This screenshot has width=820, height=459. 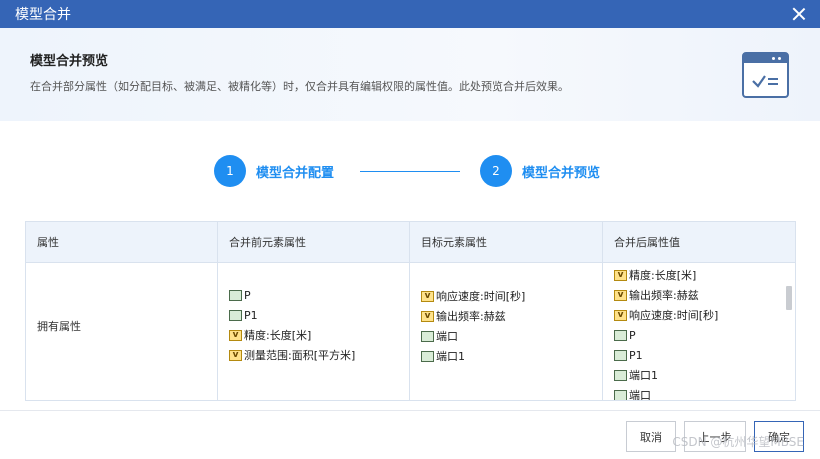 I want to click on step-1-circle: 1, so click(x=230, y=171).